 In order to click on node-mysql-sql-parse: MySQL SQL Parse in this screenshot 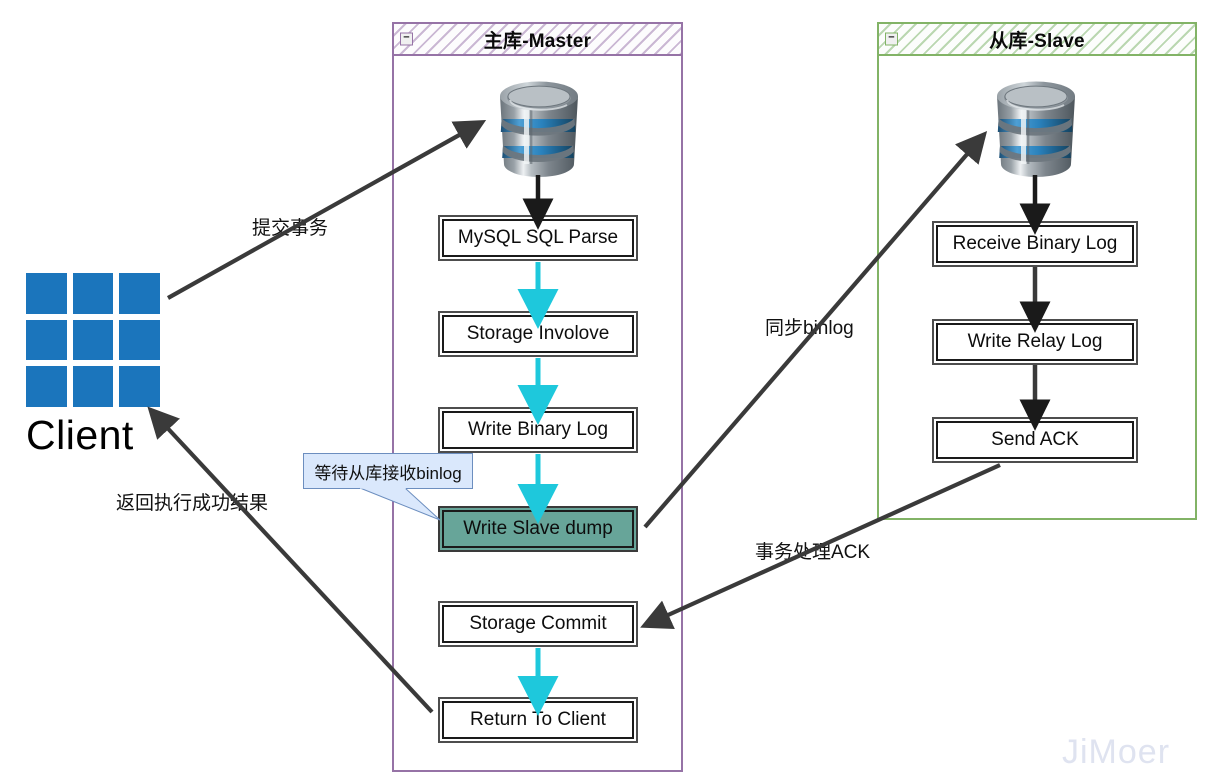, I will do `click(538, 238)`.